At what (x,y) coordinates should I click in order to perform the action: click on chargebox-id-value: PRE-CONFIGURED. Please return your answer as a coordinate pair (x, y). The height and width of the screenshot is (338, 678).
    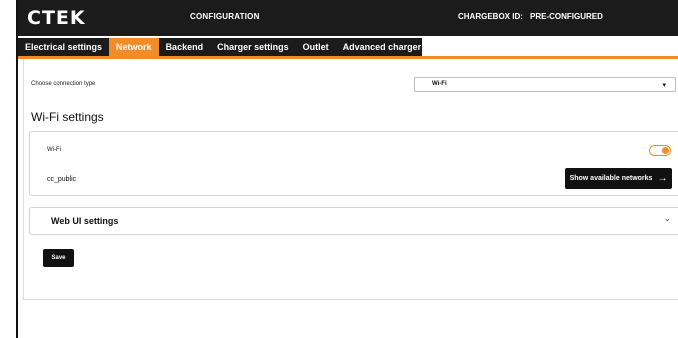
    Looking at the image, I should click on (566, 16).